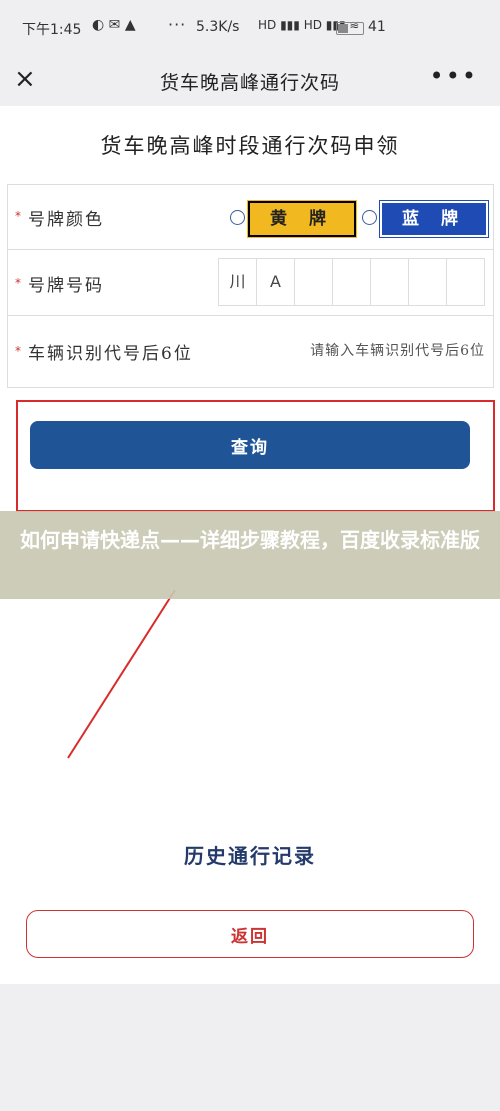  What do you see at coordinates (250, 555) in the screenshot?
I see `caption-overlay: 如何申请快递点——详细步骤教程，百度收录标准版` at bounding box center [250, 555].